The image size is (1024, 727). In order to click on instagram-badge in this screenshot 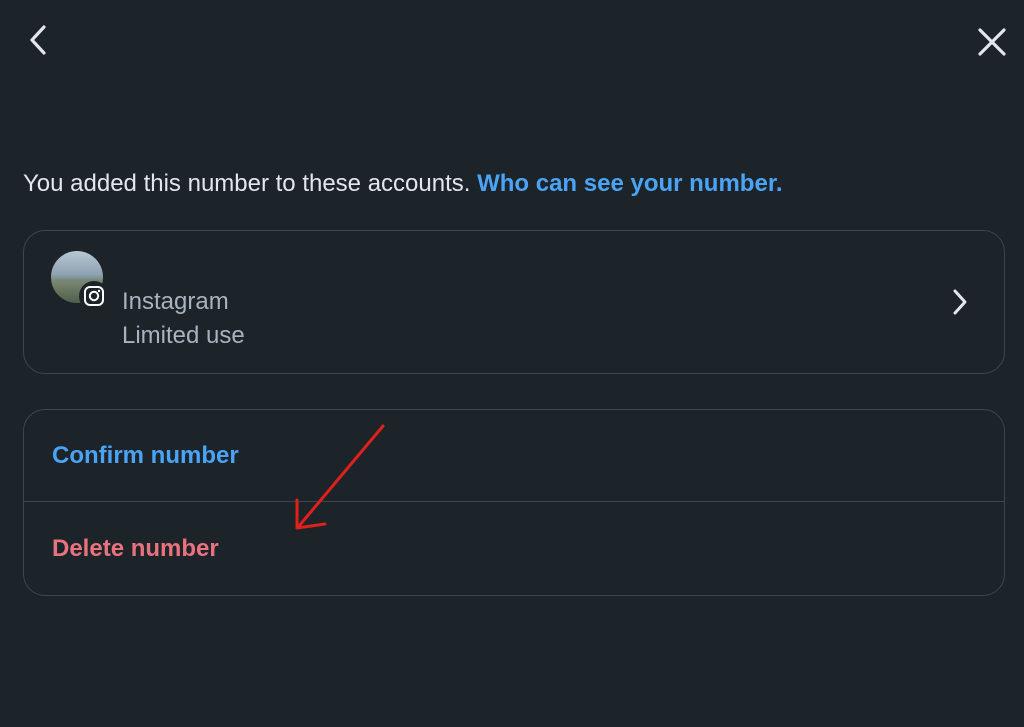, I will do `click(94, 296)`.